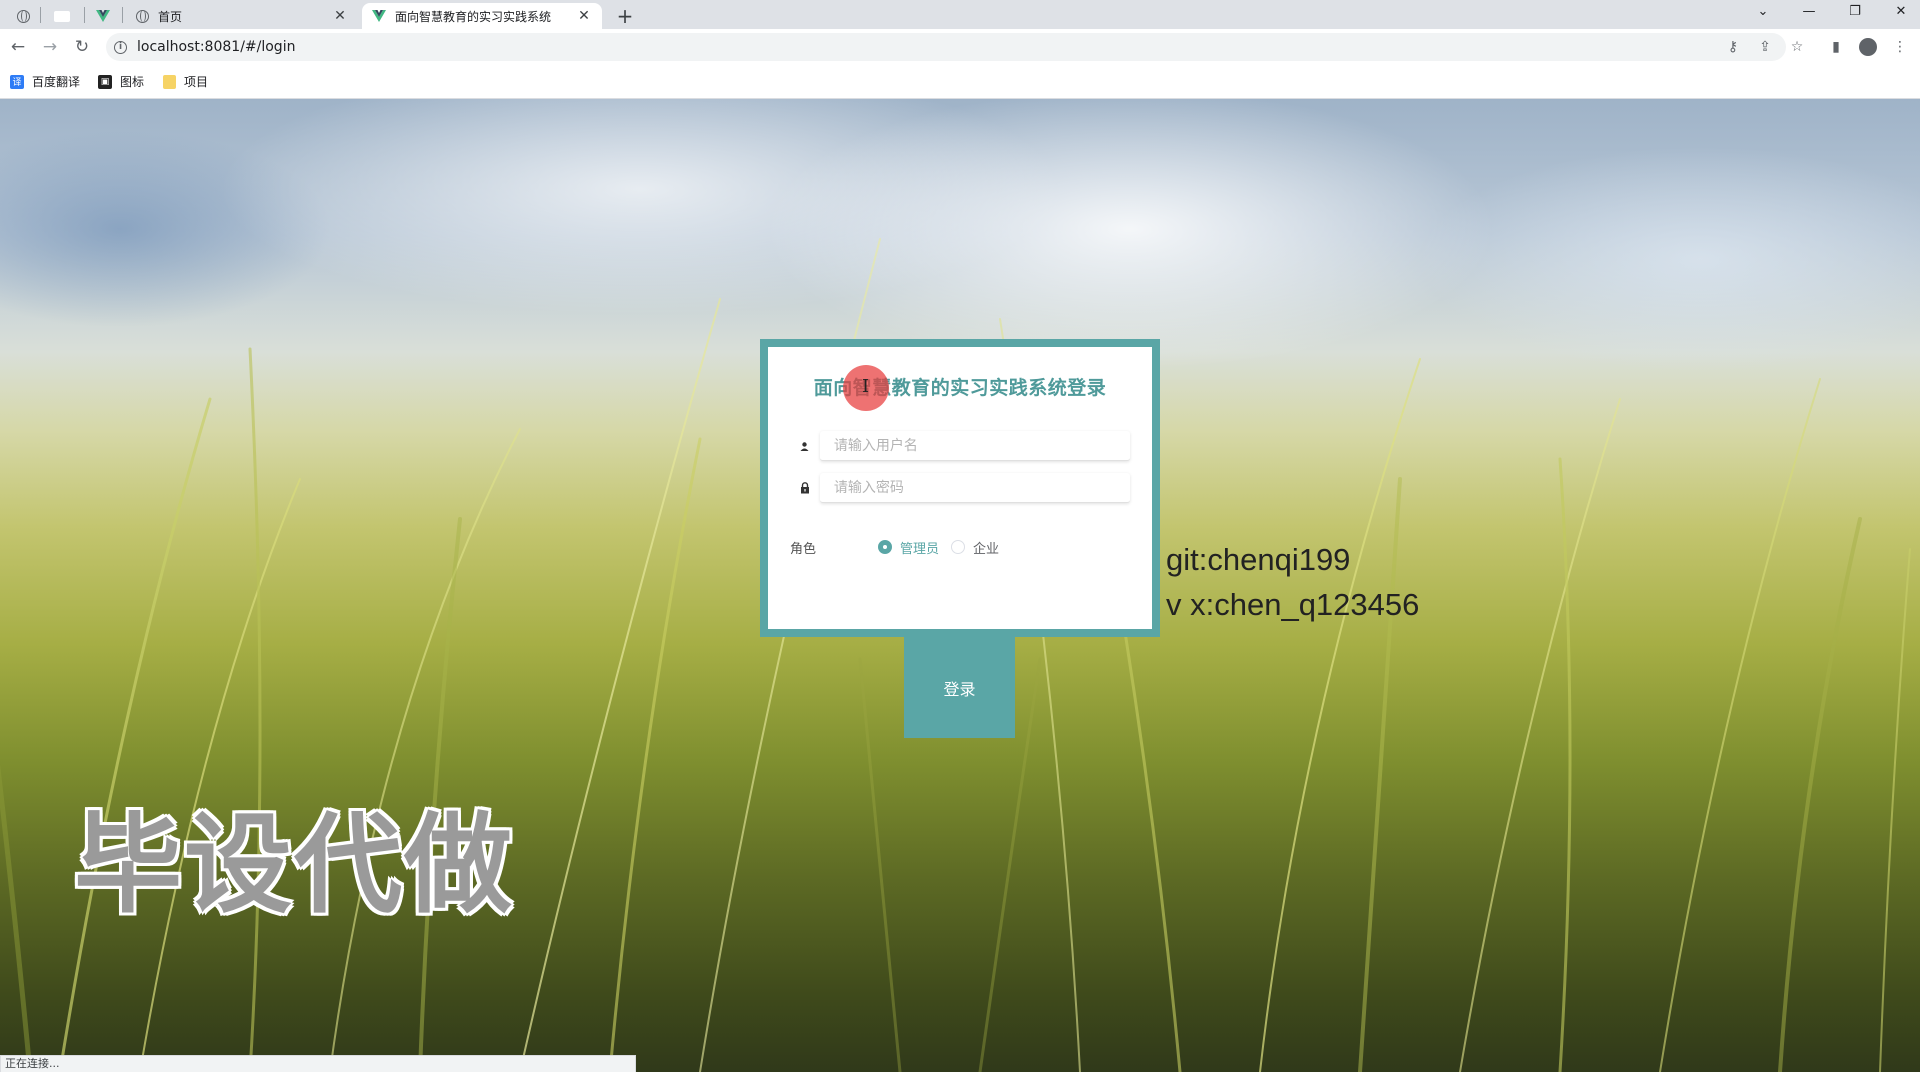  Describe the element at coordinates (169, 81) in the screenshot. I see `folder-icon` at that location.